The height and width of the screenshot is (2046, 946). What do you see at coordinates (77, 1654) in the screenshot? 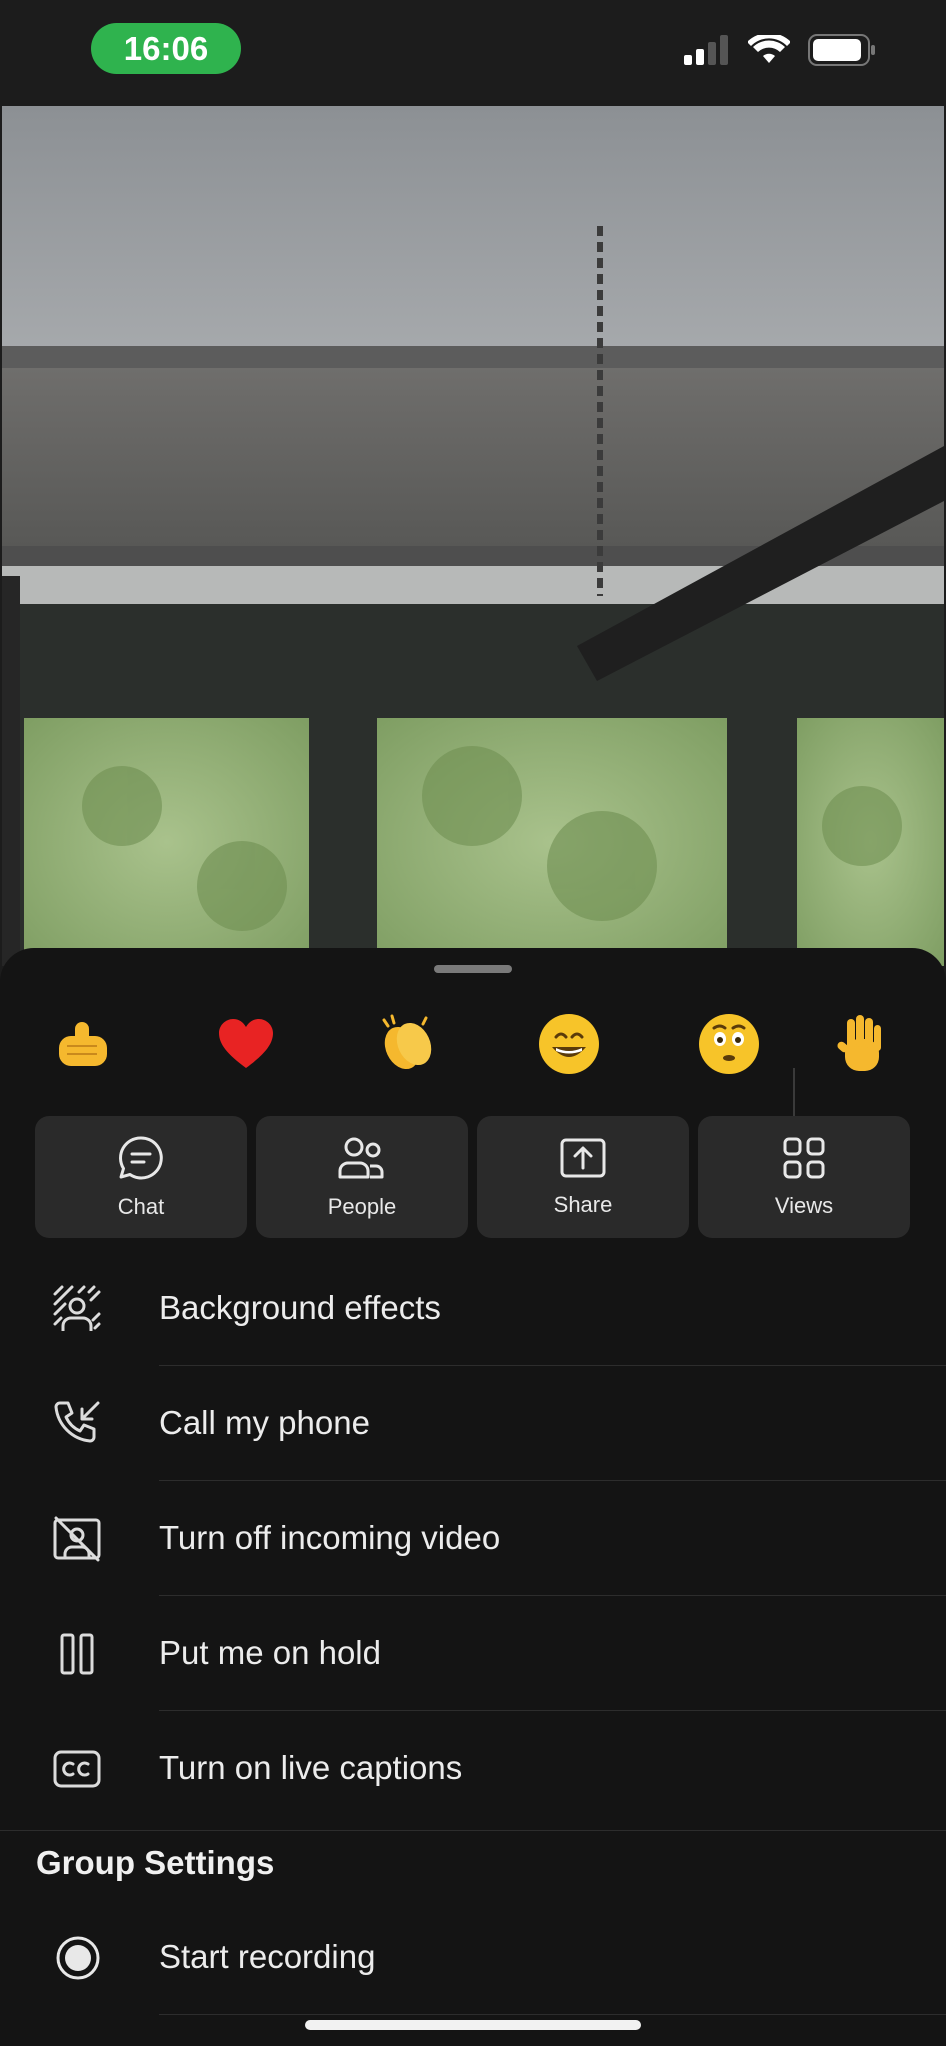
I see `hold-icon` at bounding box center [77, 1654].